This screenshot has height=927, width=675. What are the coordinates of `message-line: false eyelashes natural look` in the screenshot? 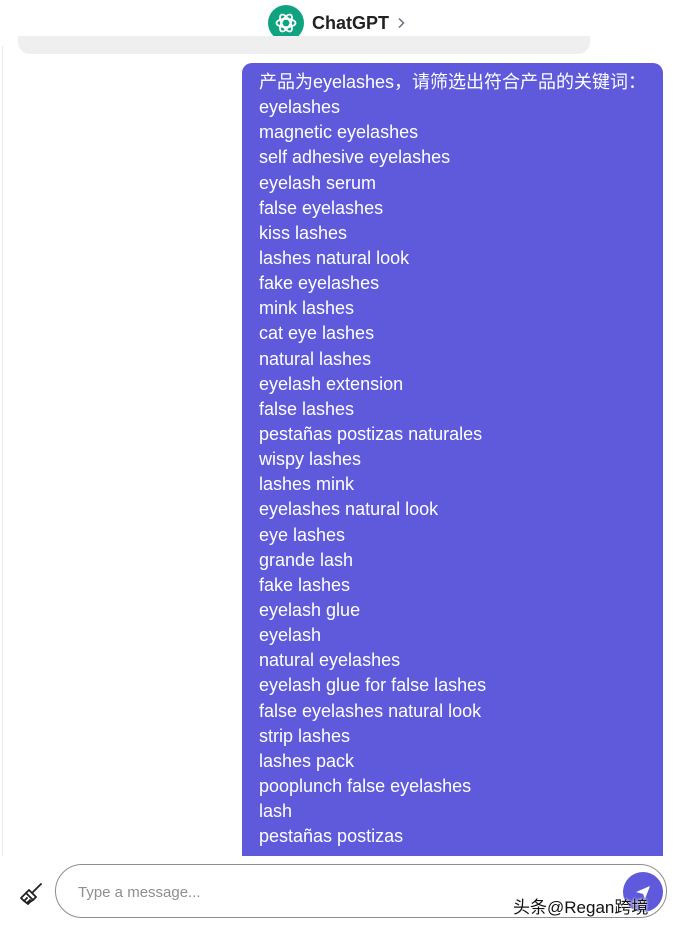 It's located at (370, 710).